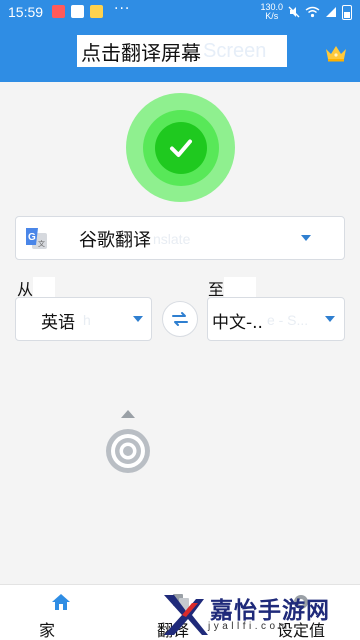 The width and height of the screenshot is (360, 640). What do you see at coordinates (272, 16) in the screenshot?
I see `net-speed-unit: K/s` at bounding box center [272, 16].